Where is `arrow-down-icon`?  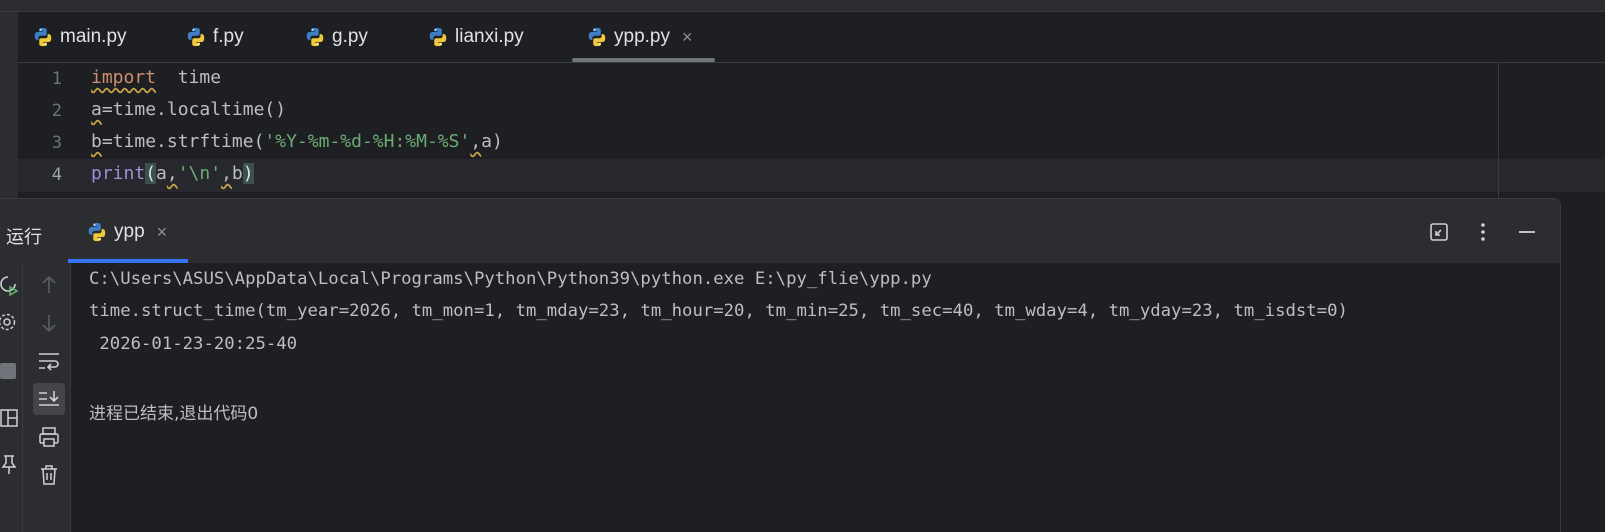 arrow-down-icon is located at coordinates (49, 323).